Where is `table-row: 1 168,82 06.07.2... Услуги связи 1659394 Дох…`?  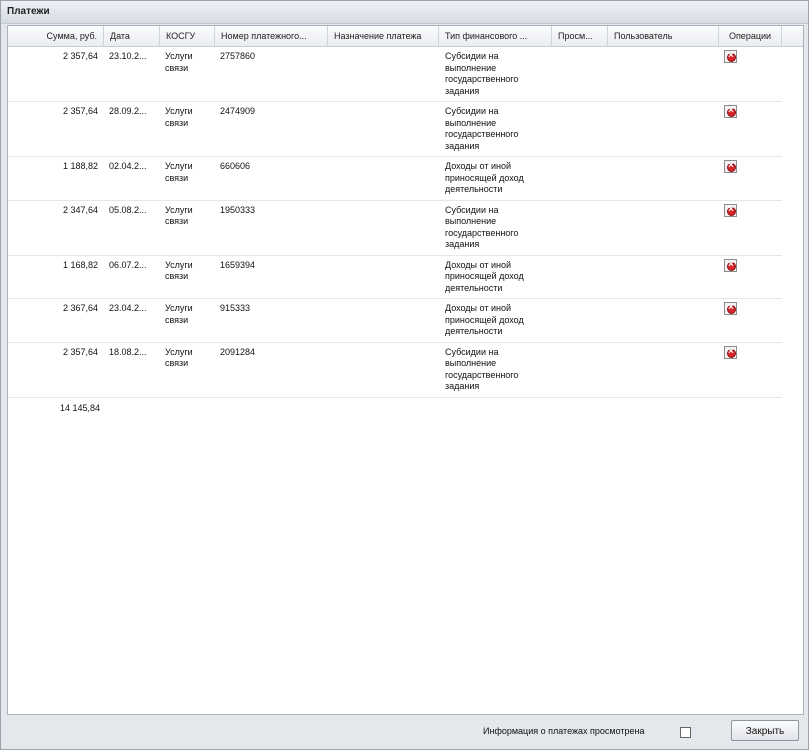 table-row: 1 168,82 06.07.2... Услуги связи 1659394 Дох… is located at coordinates (395, 277).